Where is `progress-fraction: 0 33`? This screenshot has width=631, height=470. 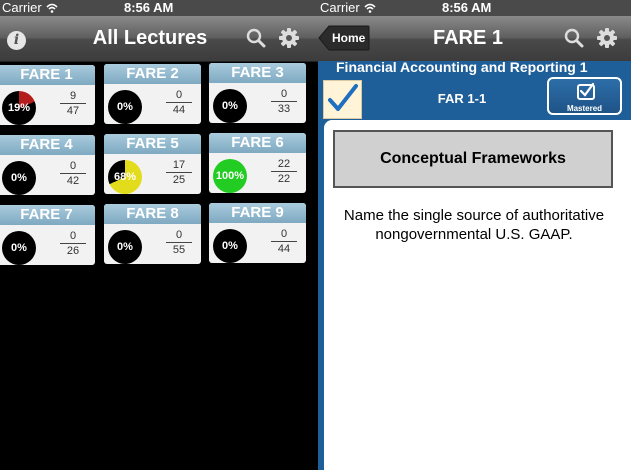 progress-fraction: 0 33 is located at coordinates (284, 101).